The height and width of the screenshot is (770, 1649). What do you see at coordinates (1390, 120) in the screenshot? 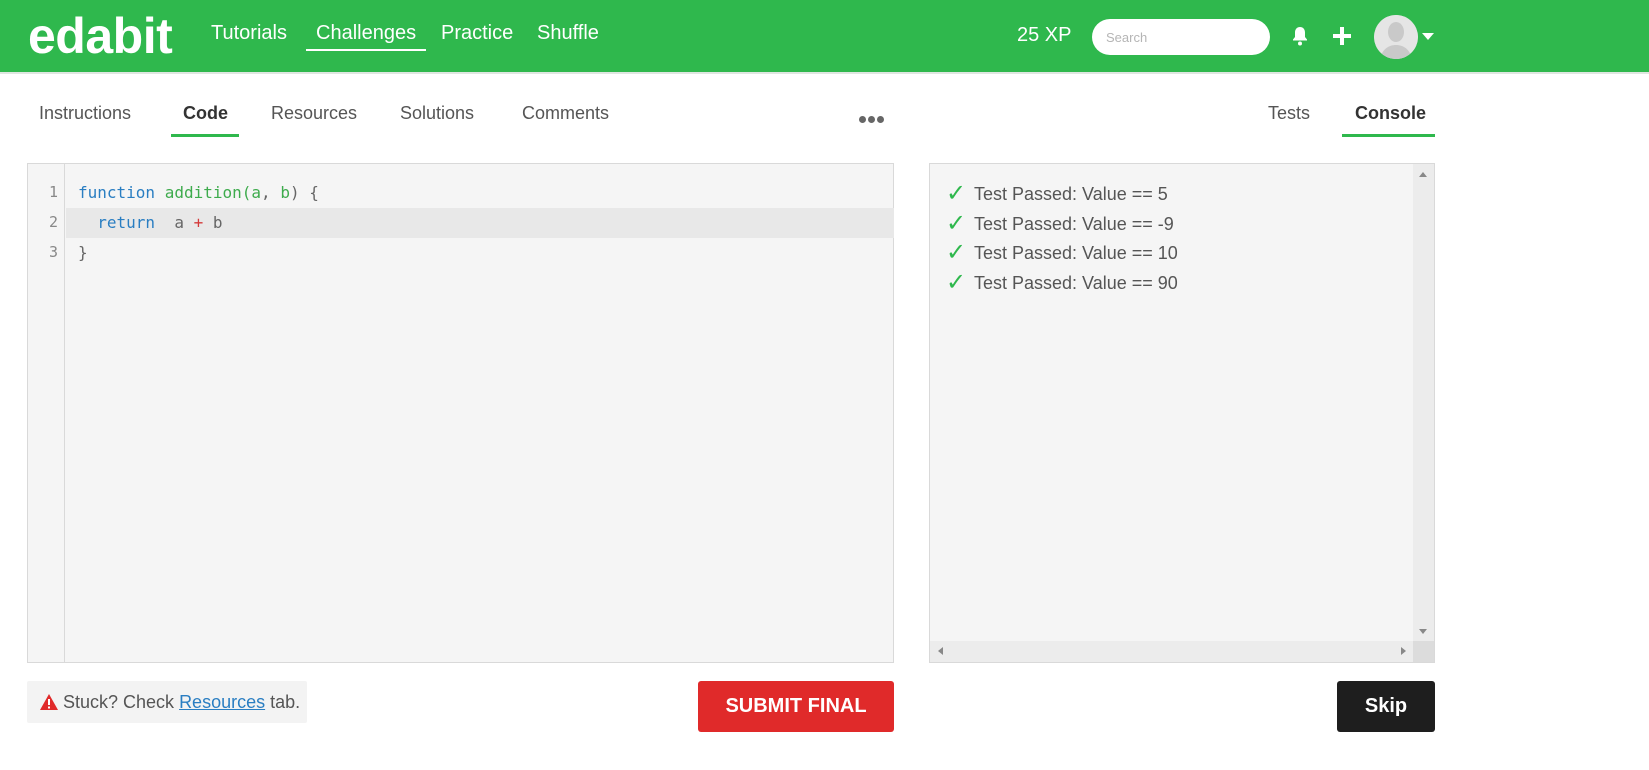
I see `tab-console: Console` at bounding box center [1390, 120].